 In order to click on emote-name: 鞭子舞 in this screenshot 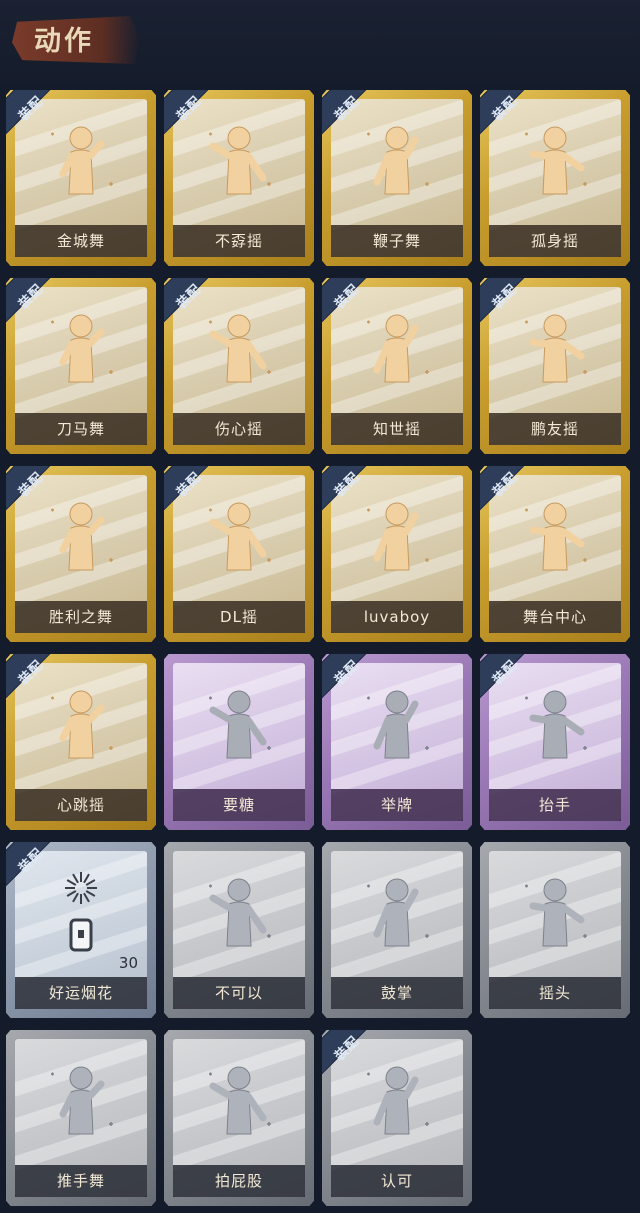, I will do `click(397, 241)`.